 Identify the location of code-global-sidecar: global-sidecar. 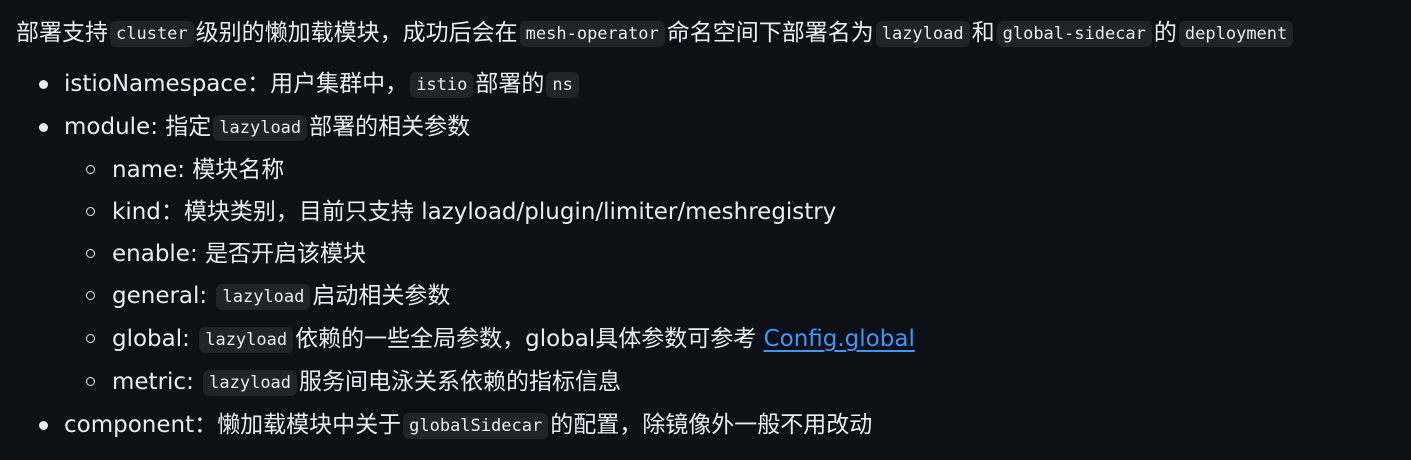
(1074, 34).